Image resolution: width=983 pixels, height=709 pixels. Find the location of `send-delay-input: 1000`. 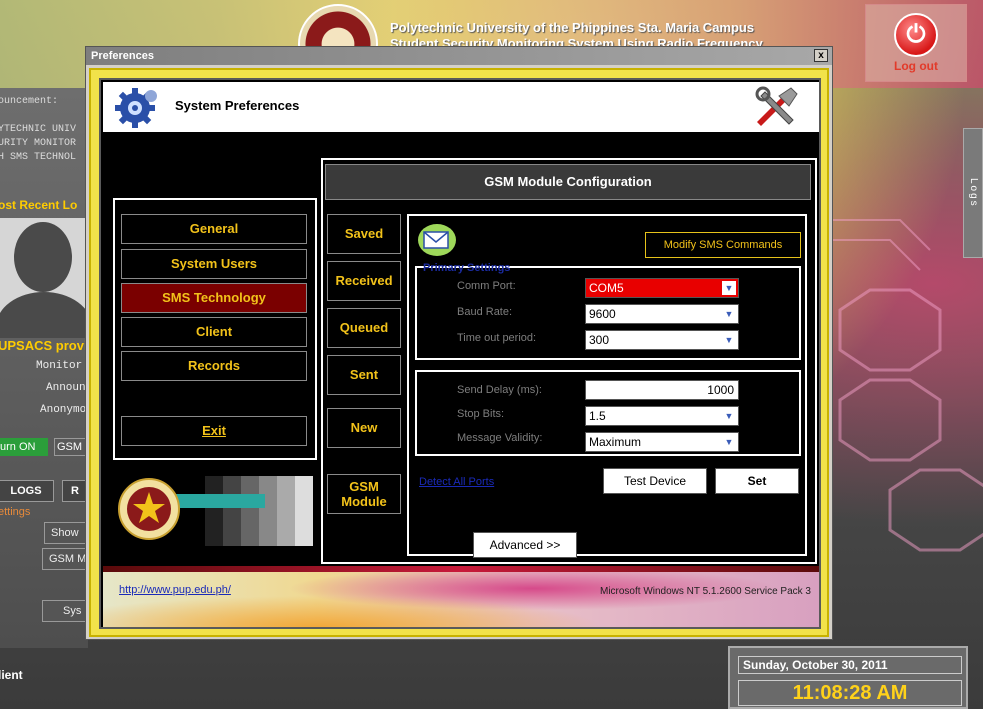

send-delay-input: 1000 is located at coordinates (662, 390).